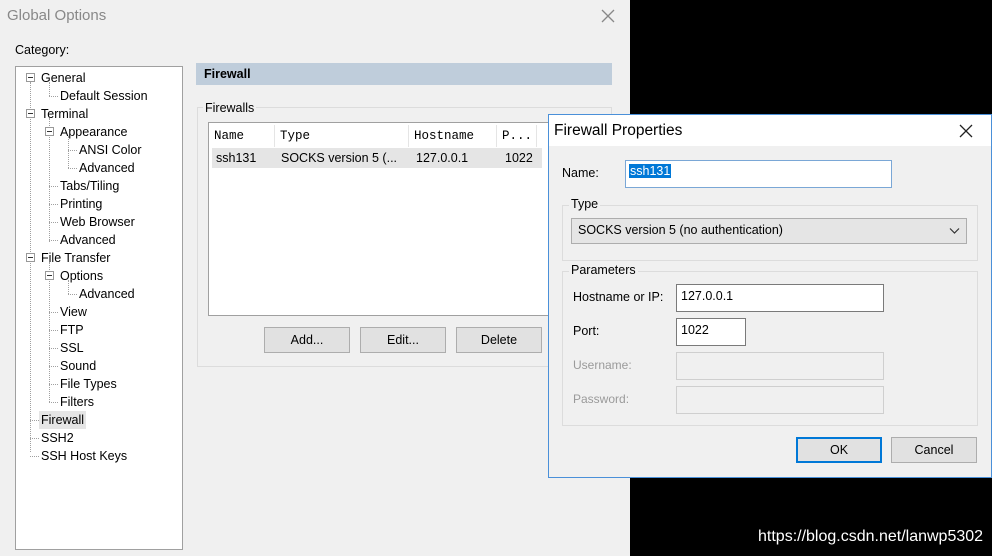  What do you see at coordinates (342, 136) in the screenshot?
I see `column-header-type: Type` at bounding box center [342, 136].